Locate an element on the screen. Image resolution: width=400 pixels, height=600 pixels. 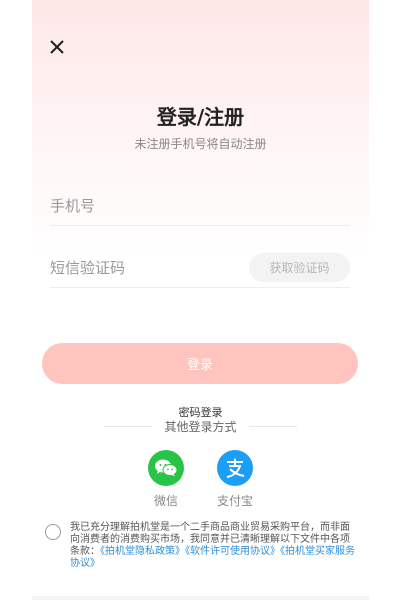
page-subtitle: 未注册手机号将自动注册 is located at coordinates (200, 144).